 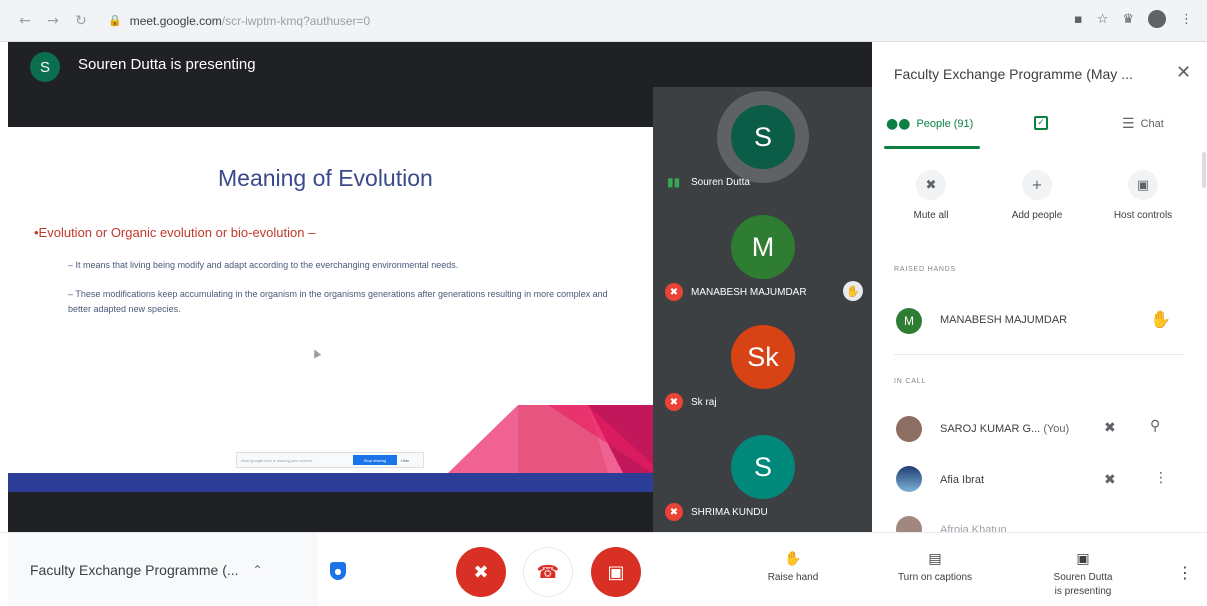 I want to click on share-notice-text: meet.google.com is sharing your screen., so click(x=277, y=460).